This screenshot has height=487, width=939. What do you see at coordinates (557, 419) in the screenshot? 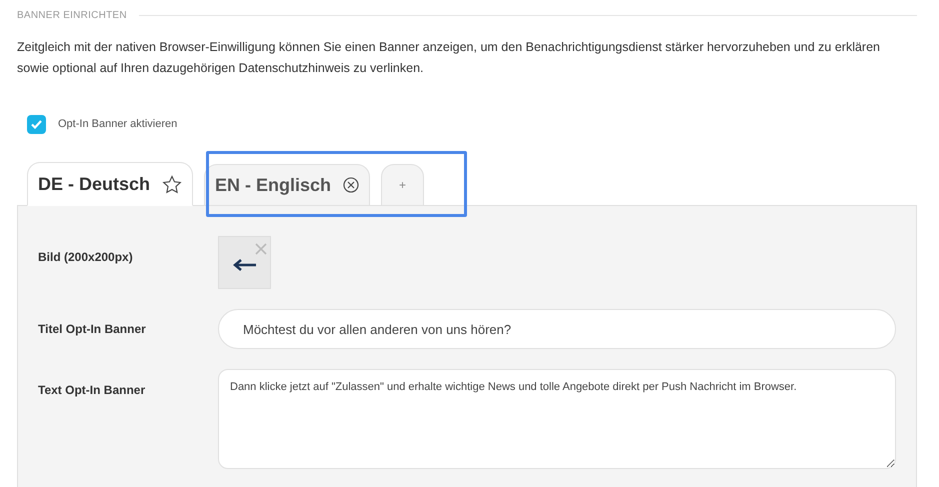
I see `text-area: Dann klicke jetzt auf "Zulassen" und erhalte wichtige News und tolle Angebote direkt per Push Nachricht im Browser.` at bounding box center [557, 419].